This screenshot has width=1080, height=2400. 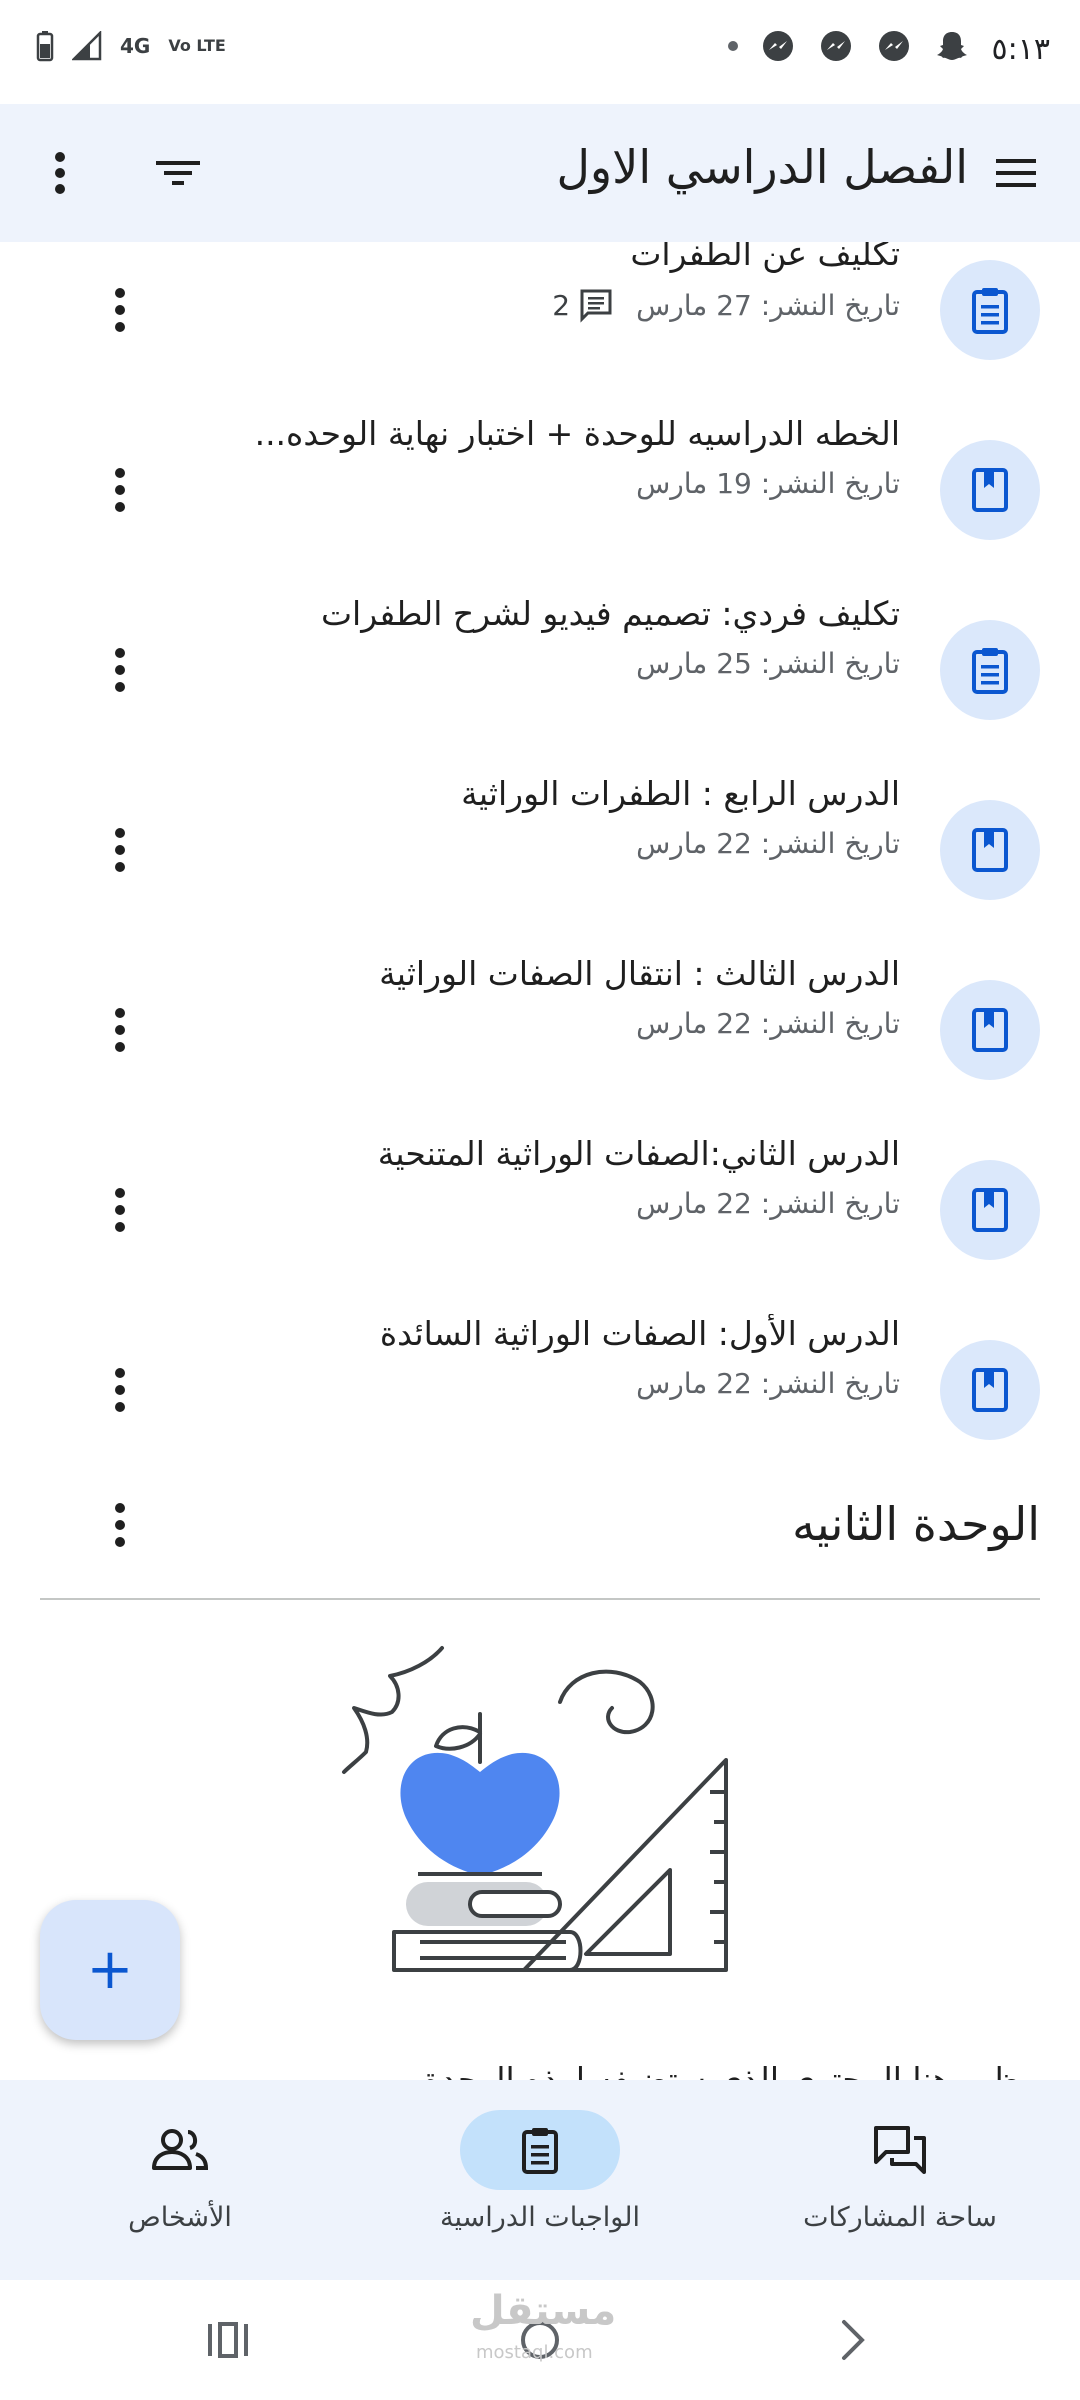 What do you see at coordinates (45, 46) in the screenshot?
I see `battery-icon` at bounding box center [45, 46].